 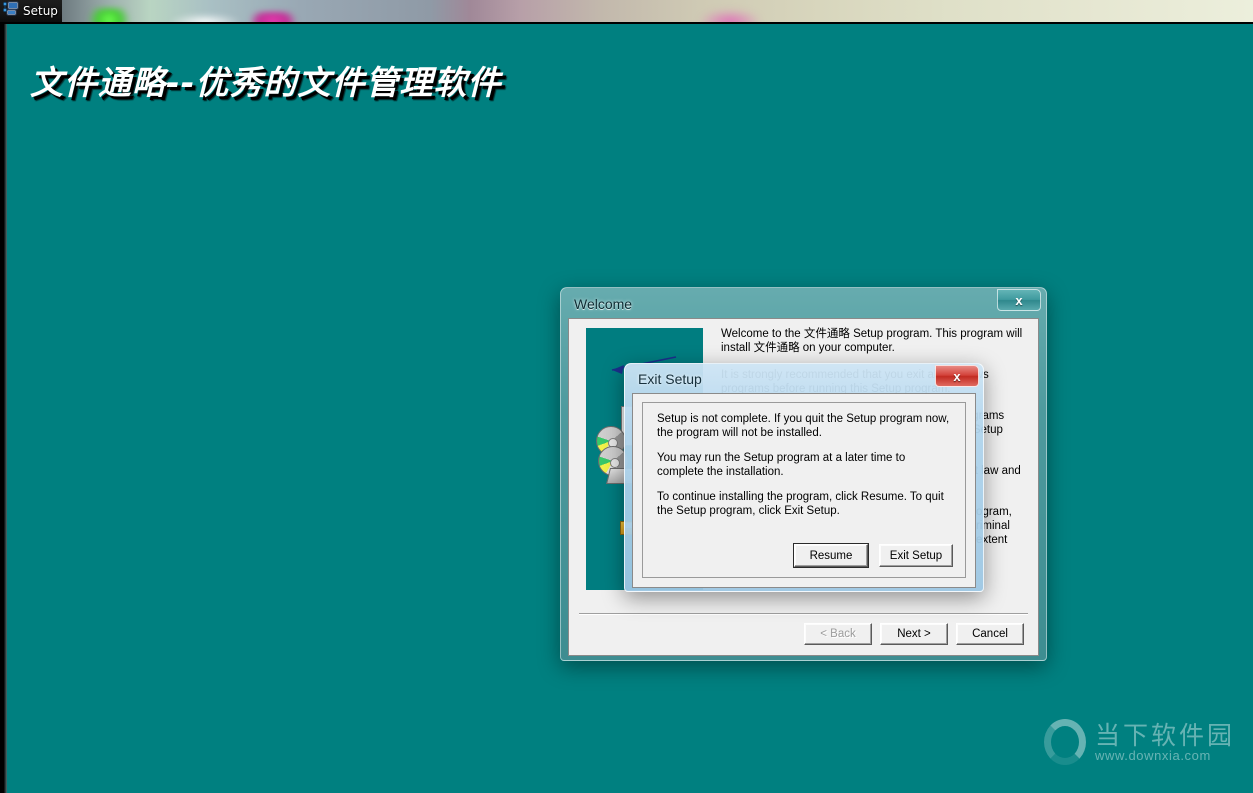 I want to click on site-watermark: 当下软件园 www.downxia.com, so click(x=1139, y=742).